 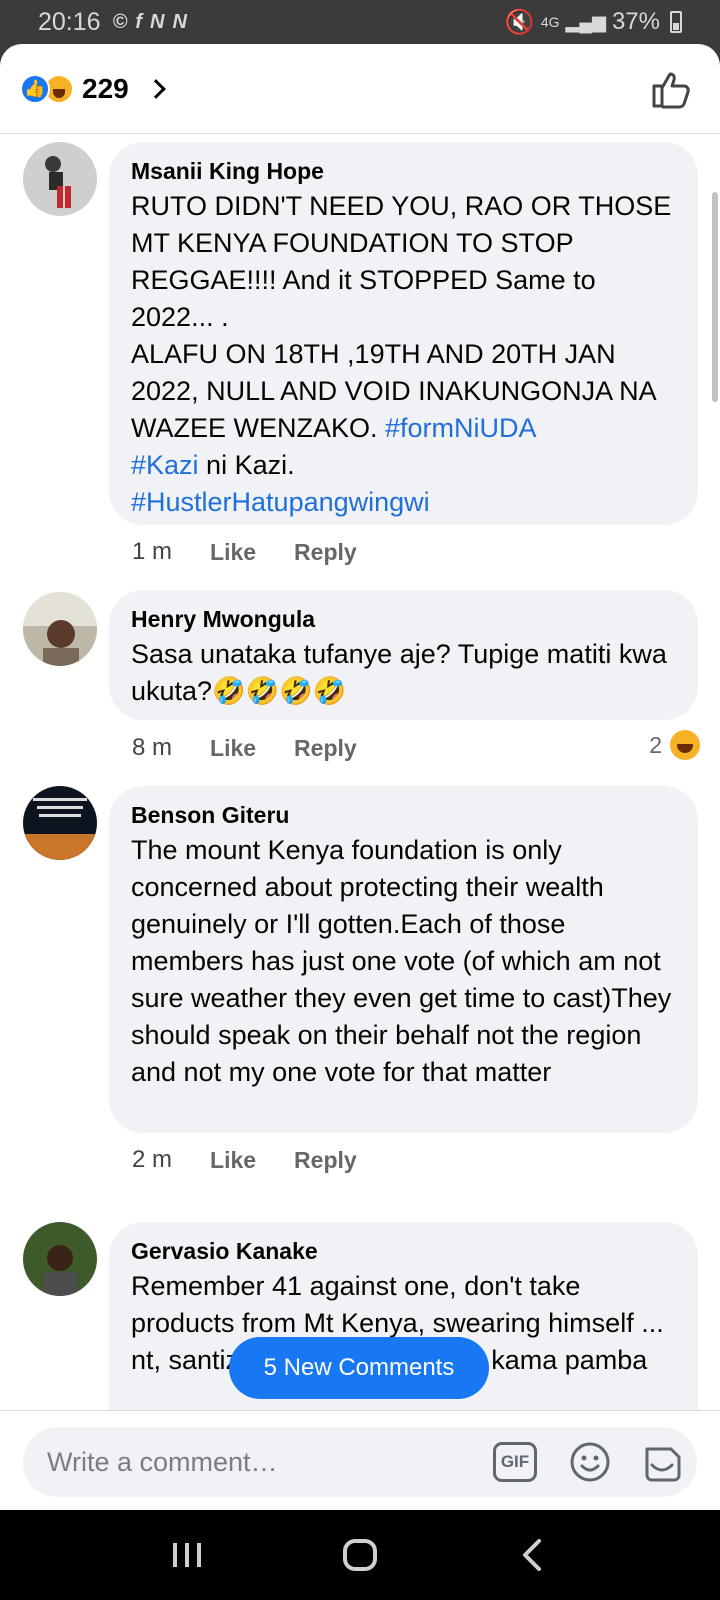 What do you see at coordinates (35, 88) in the screenshot?
I see `like-icon: 👍` at bounding box center [35, 88].